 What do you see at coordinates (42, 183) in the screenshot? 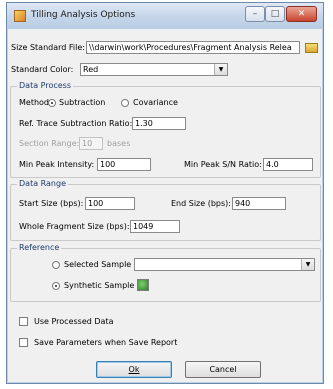
I see `data-range-legend: Data Range` at bounding box center [42, 183].